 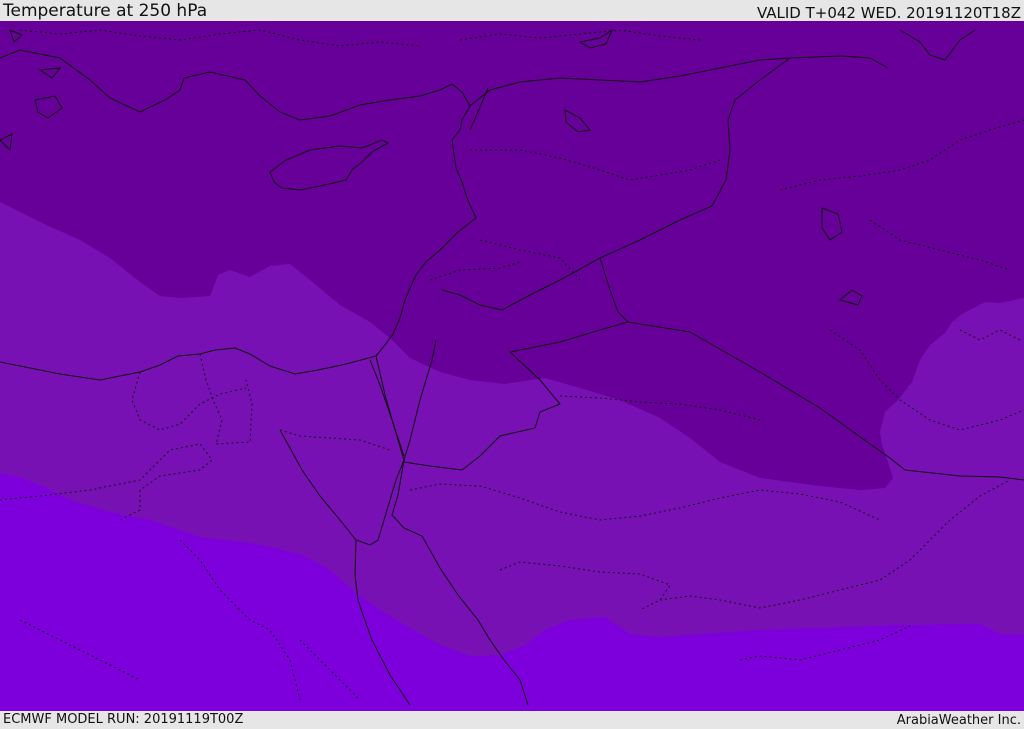 I want to click on valid-time-label: VALID T+042 WED. 20191120T18Z, so click(x=888, y=13).